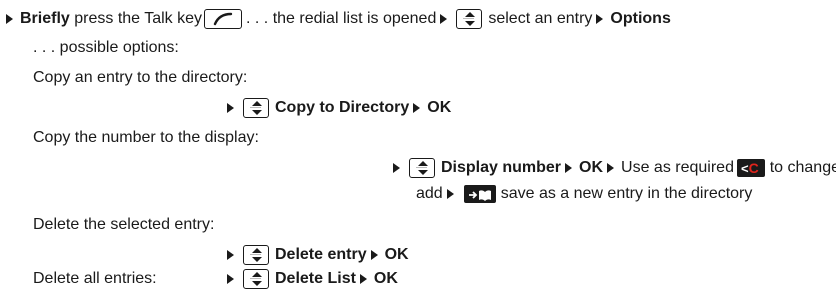 The height and width of the screenshot is (298, 836). What do you see at coordinates (640, 18) in the screenshot?
I see `options-label: Options` at bounding box center [640, 18].